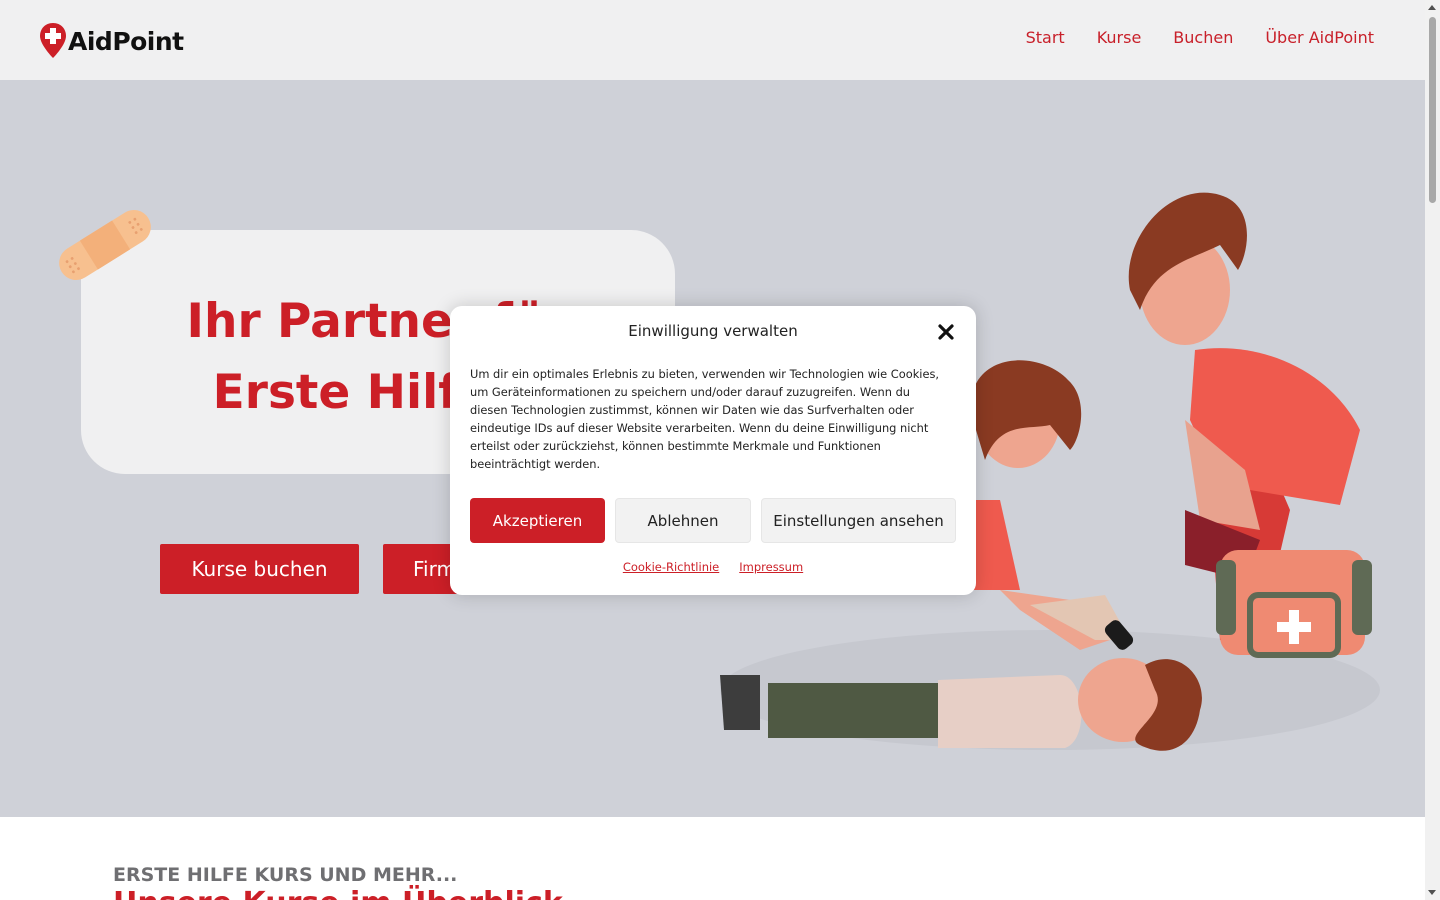  Describe the element at coordinates (683, 520) in the screenshot. I see `deny-button: Ablehnen` at that location.